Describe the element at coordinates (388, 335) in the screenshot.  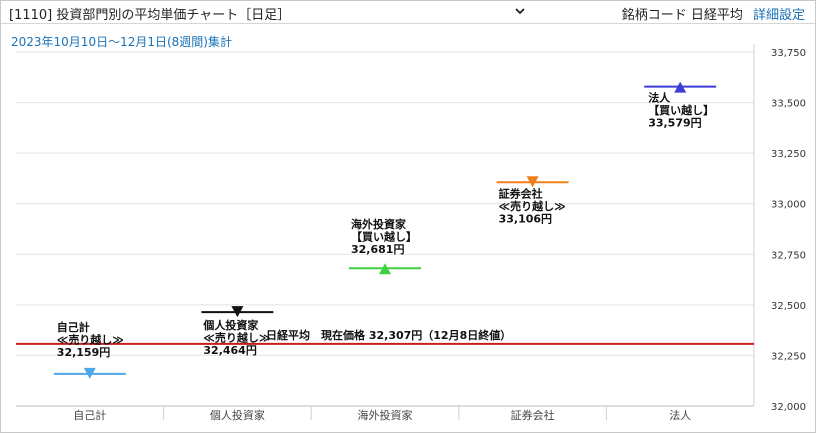
I see `reference-line-label: 日経平均 現在価格 32,307円（12月8日終値）` at that location.